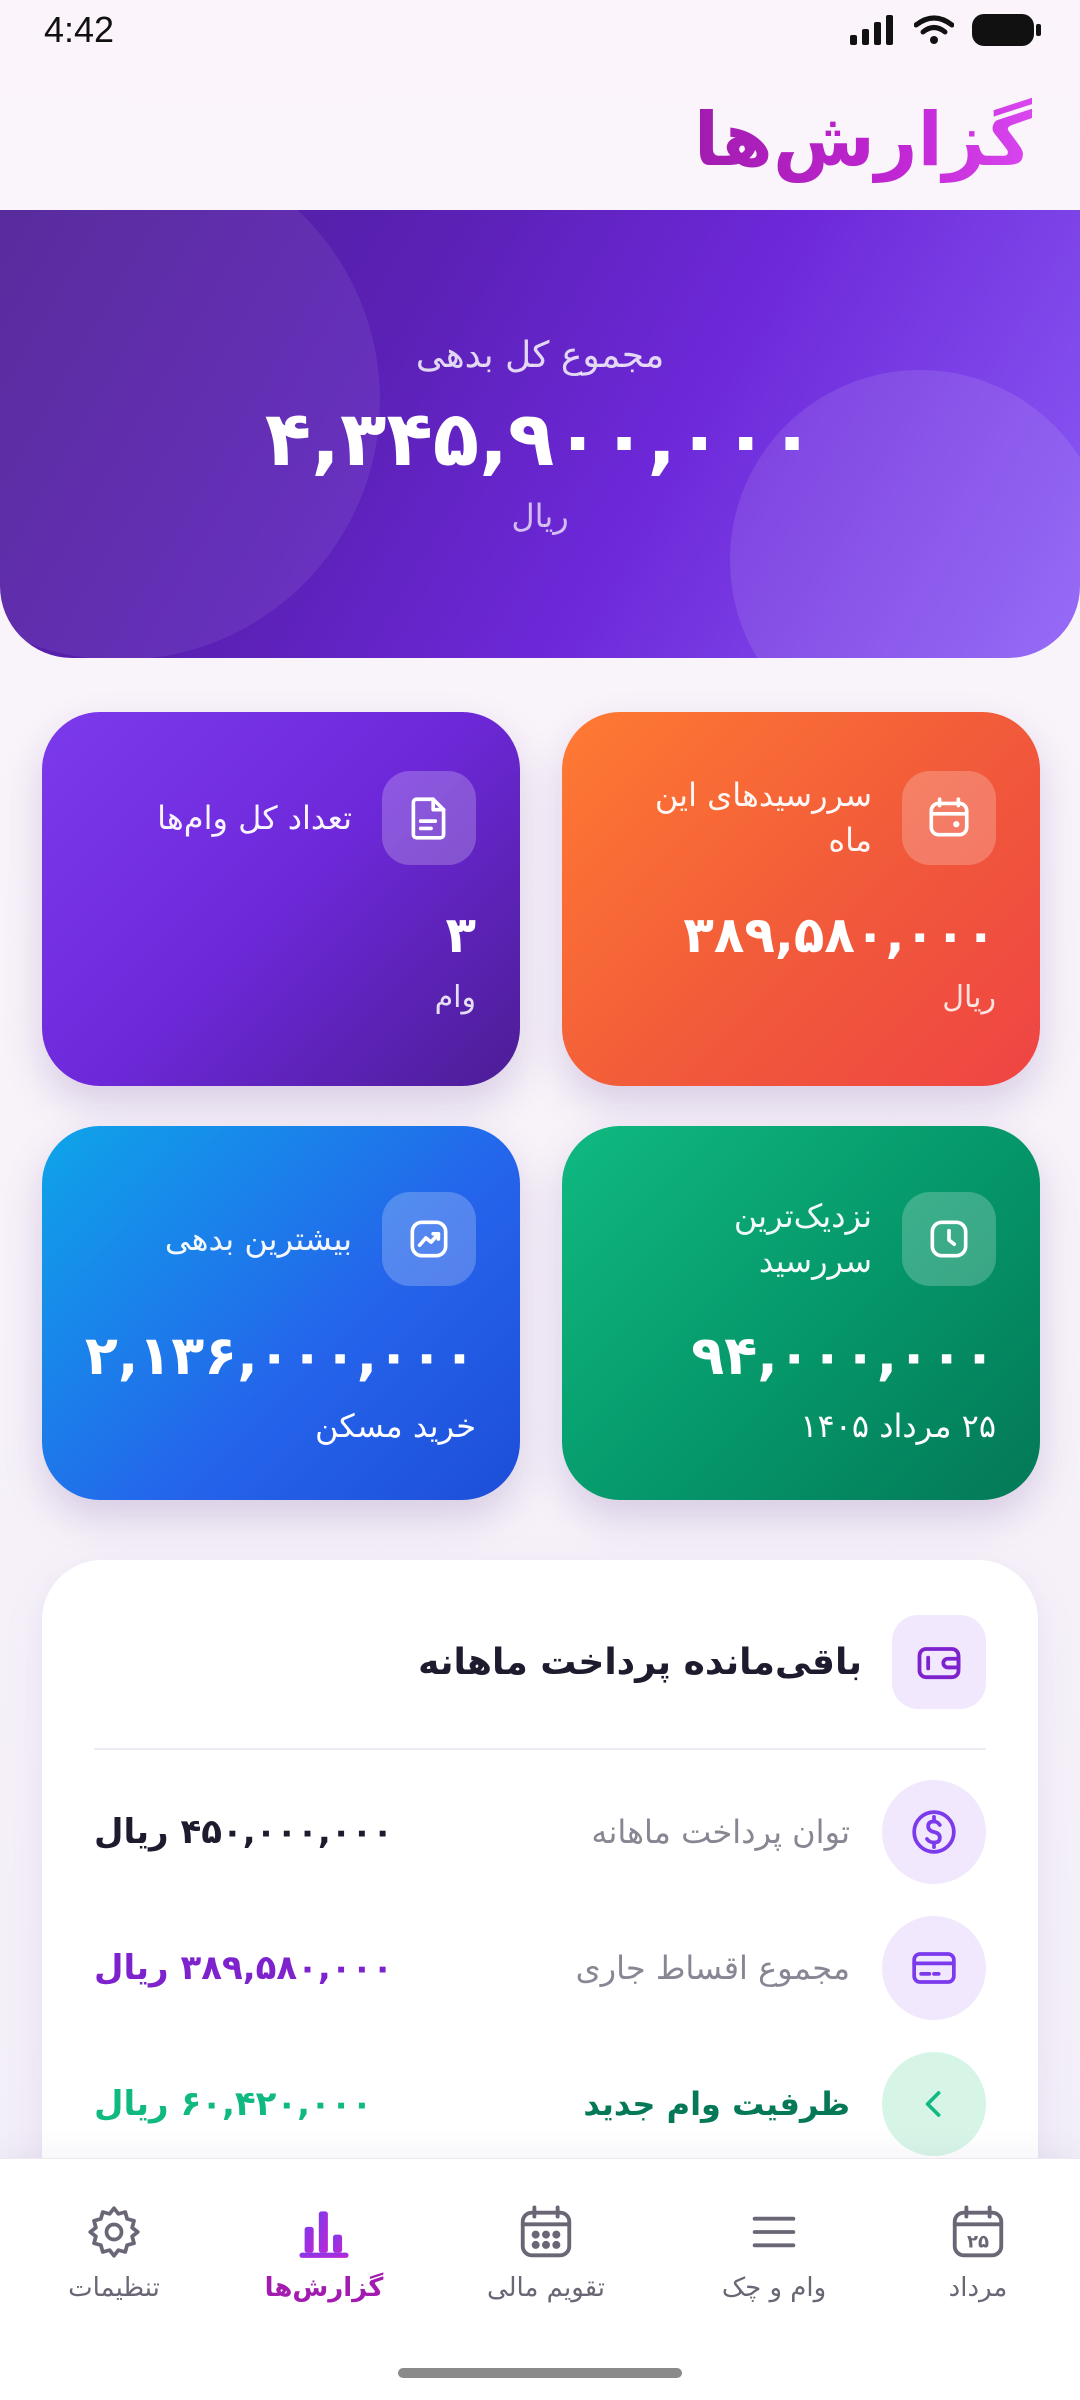  Describe the element at coordinates (934, 1832) in the screenshot. I see `dollar-icon` at that location.